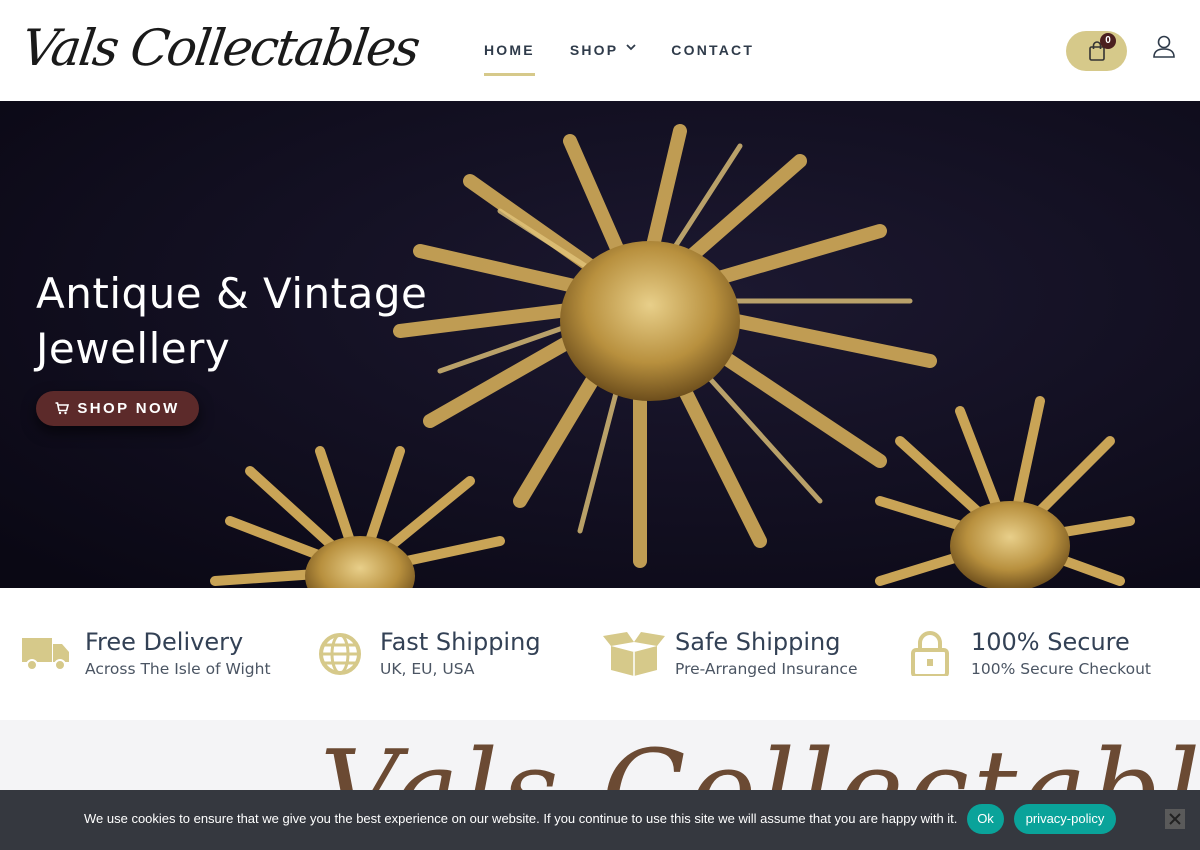  What do you see at coordinates (340, 654) in the screenshot?
I see `globe-icon` at bounding box center [340, 654].